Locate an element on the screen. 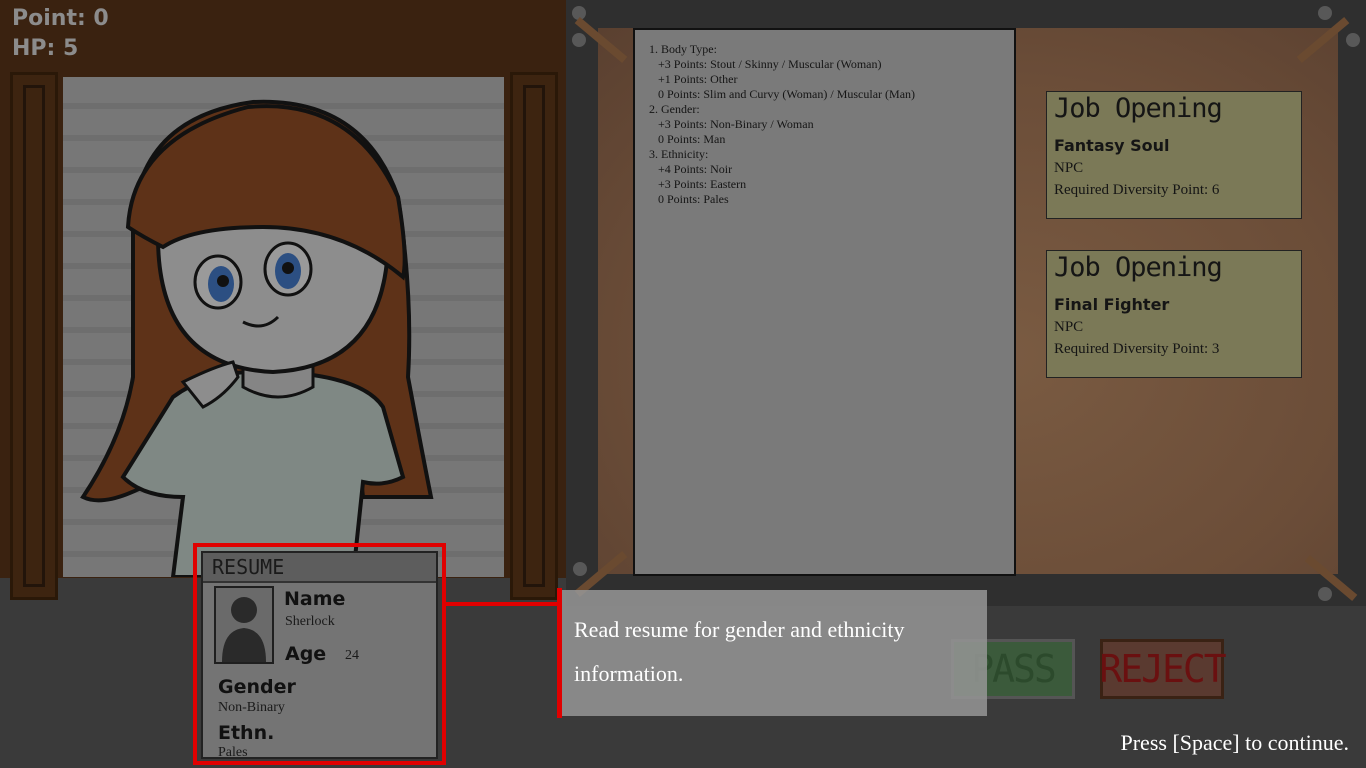 This screenshot has width=1366, height=768. avatar is located at coordinates (244, 625).